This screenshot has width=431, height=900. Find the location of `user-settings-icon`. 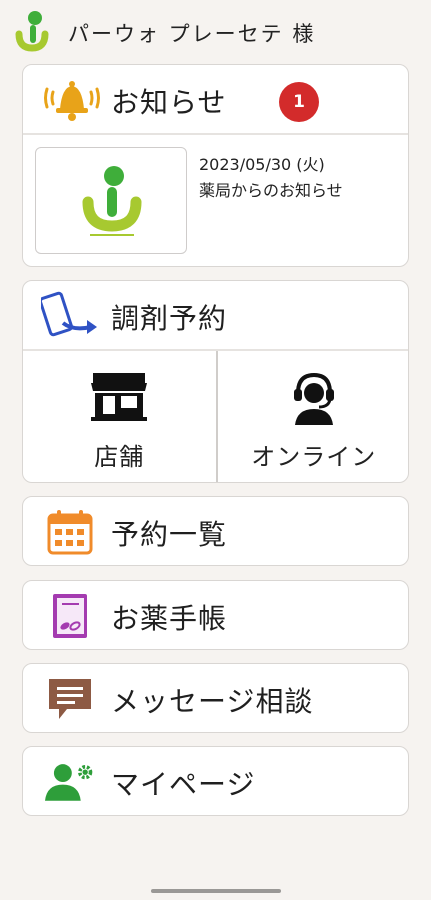

user-settings-icon is located at coordinates (69, 782).